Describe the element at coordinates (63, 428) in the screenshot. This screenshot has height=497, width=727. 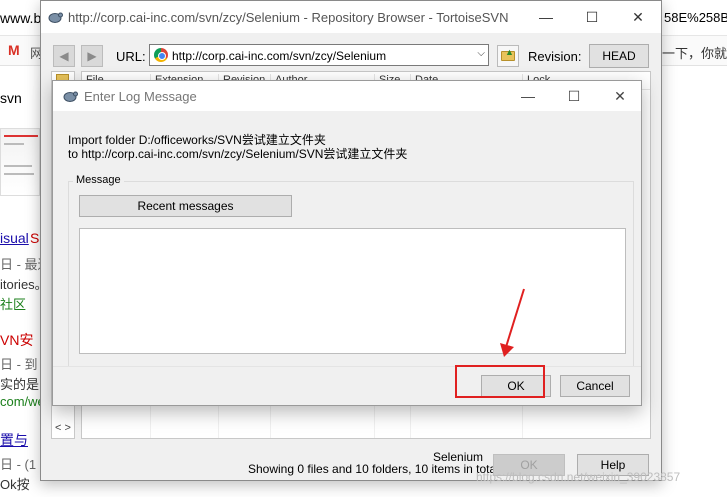
I see `tree-scroll-arrows: < >` at that location.